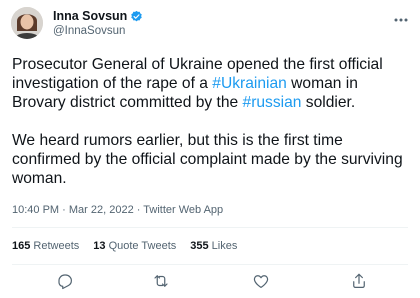  What do you see at coordinates (223, 246) in the screenshot?
I see `likes-label: Likes` at bounding box center [223, 246].